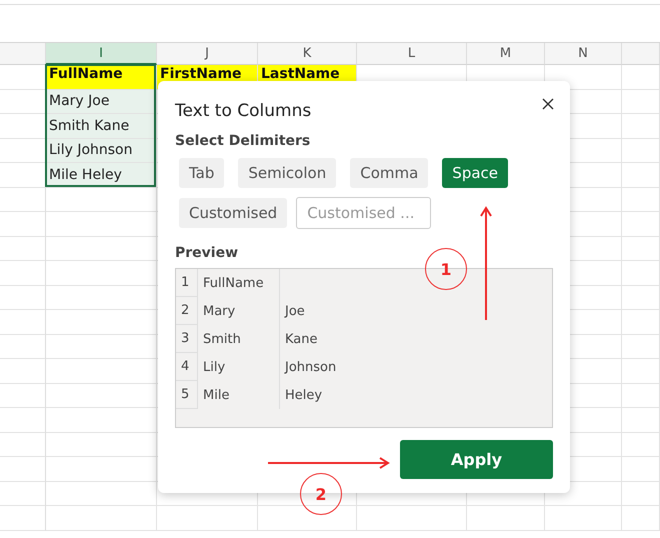 Image resolution: width=660 pixels, height=538 pixels. What do you see at coordinates (239, 395) in the screenshot?
I see `table-cell: Mile` at bounding box center [239, 395].